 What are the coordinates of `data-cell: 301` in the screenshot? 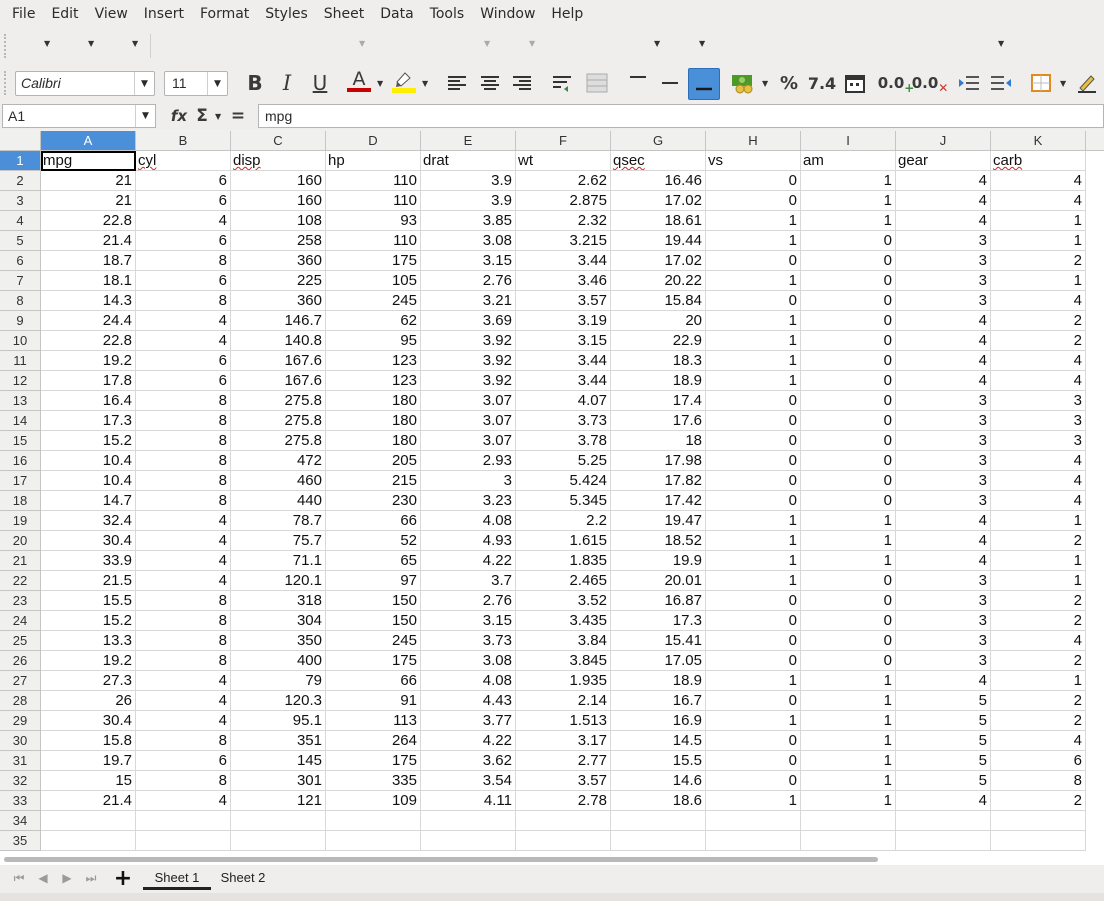 It's located at (278, 781).